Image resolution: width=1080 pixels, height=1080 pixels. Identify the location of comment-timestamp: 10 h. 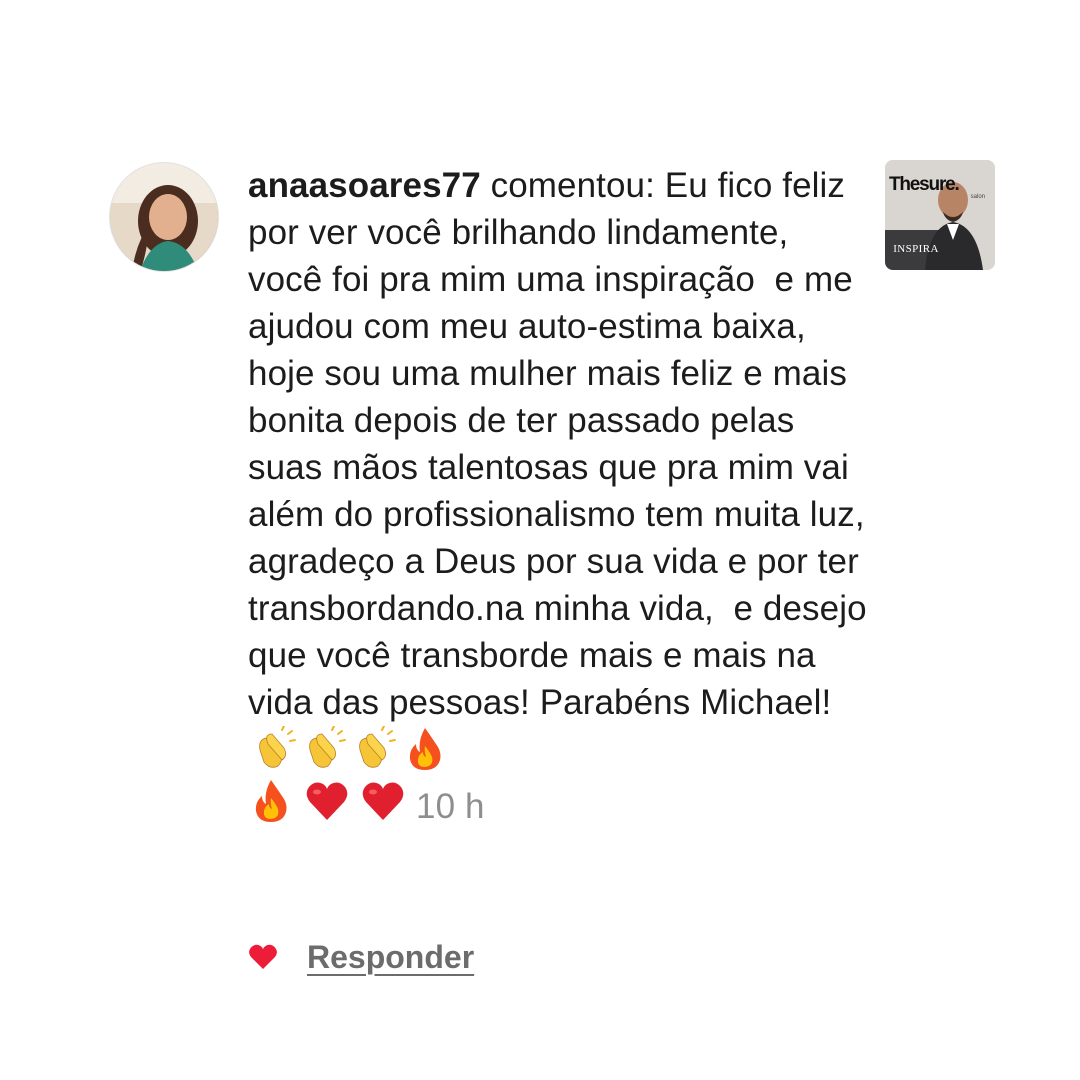
(450, 806).